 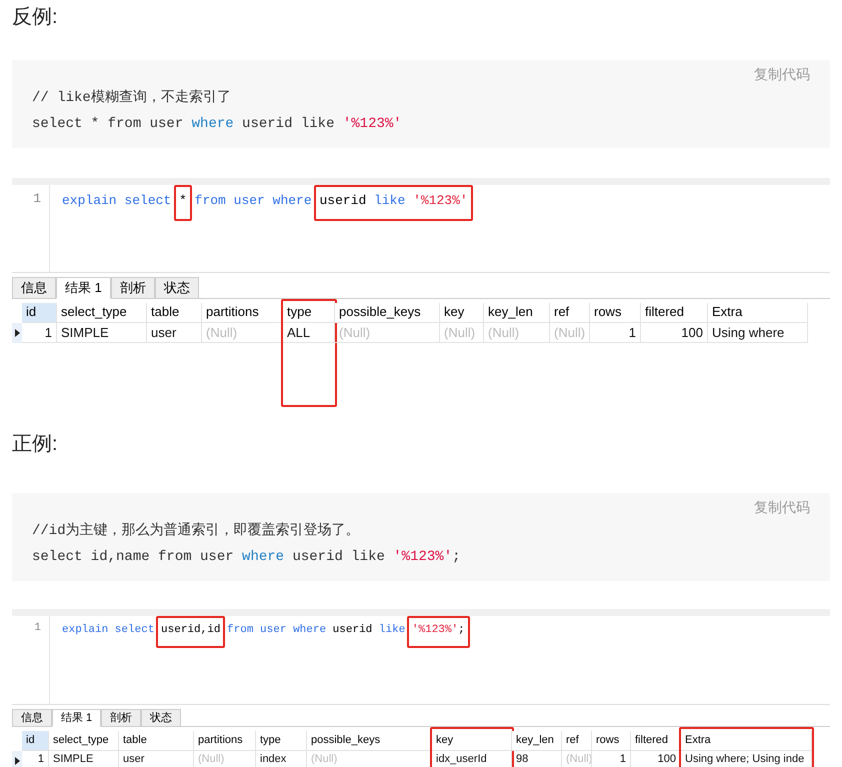 I want to click on table-cell: Using where; Using inde, so click(x=746, y=759).